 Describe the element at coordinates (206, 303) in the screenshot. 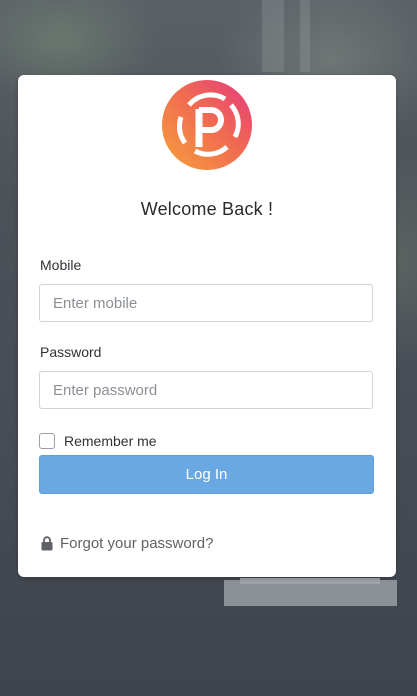

I see `mobile-input` at that location.